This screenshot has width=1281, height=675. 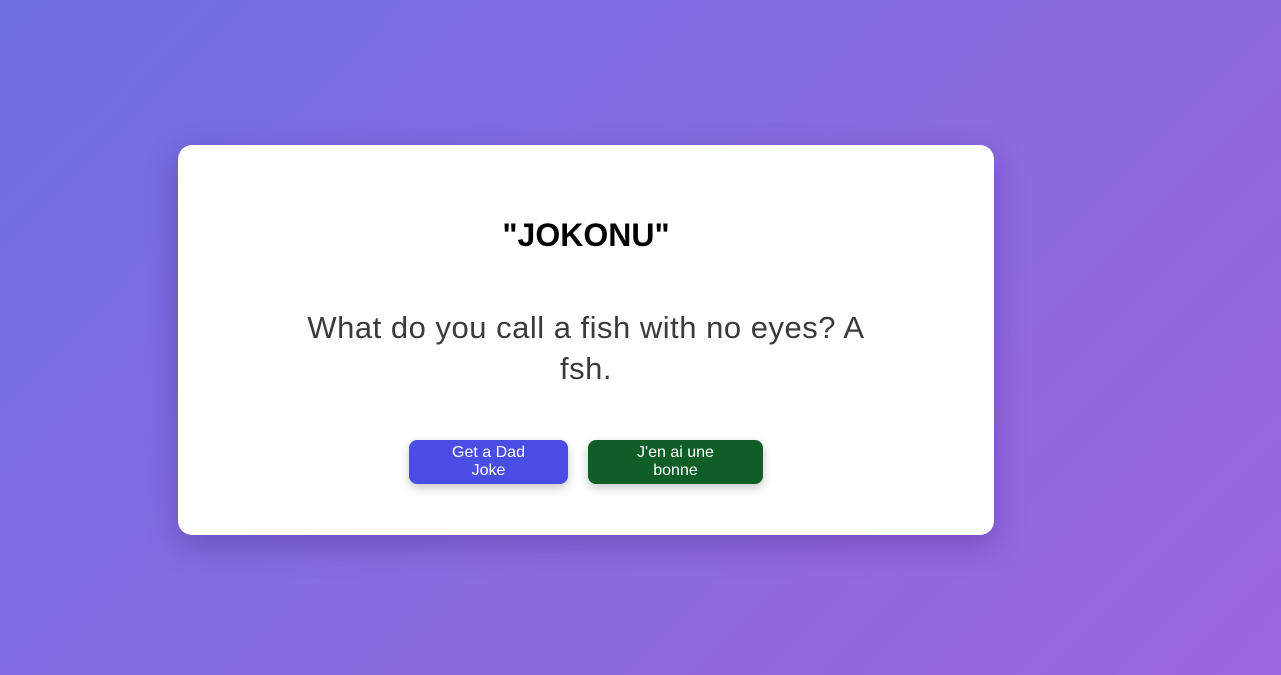 I want to click on button-row: Get a Dad Joke J'en ai une bonne, so click(x=586, y=462).